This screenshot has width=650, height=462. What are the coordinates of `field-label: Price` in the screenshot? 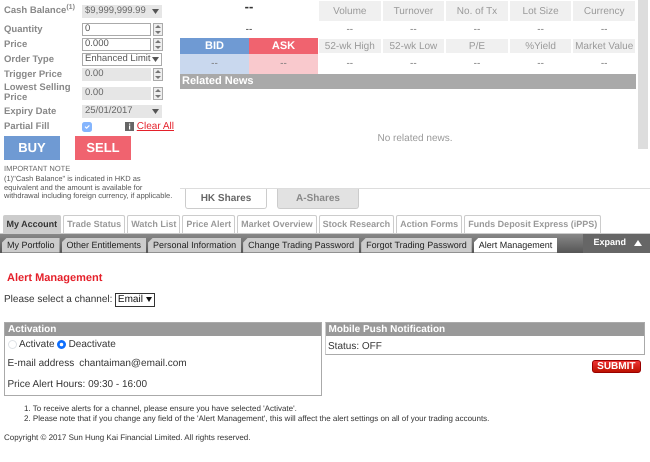 It's located at (16, 45).